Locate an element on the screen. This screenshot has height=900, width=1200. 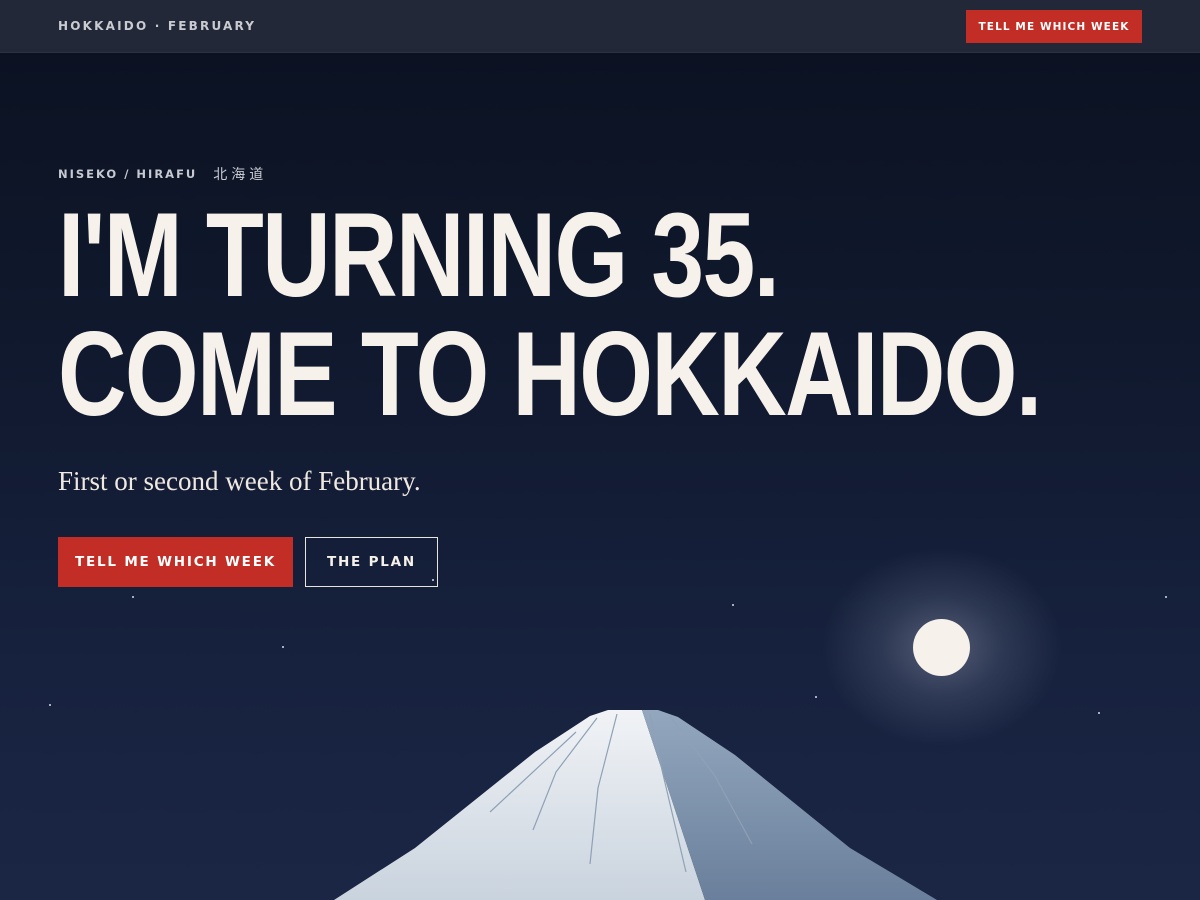
hero-subheading: First or second week of February. is located at coordinates (239, 481).